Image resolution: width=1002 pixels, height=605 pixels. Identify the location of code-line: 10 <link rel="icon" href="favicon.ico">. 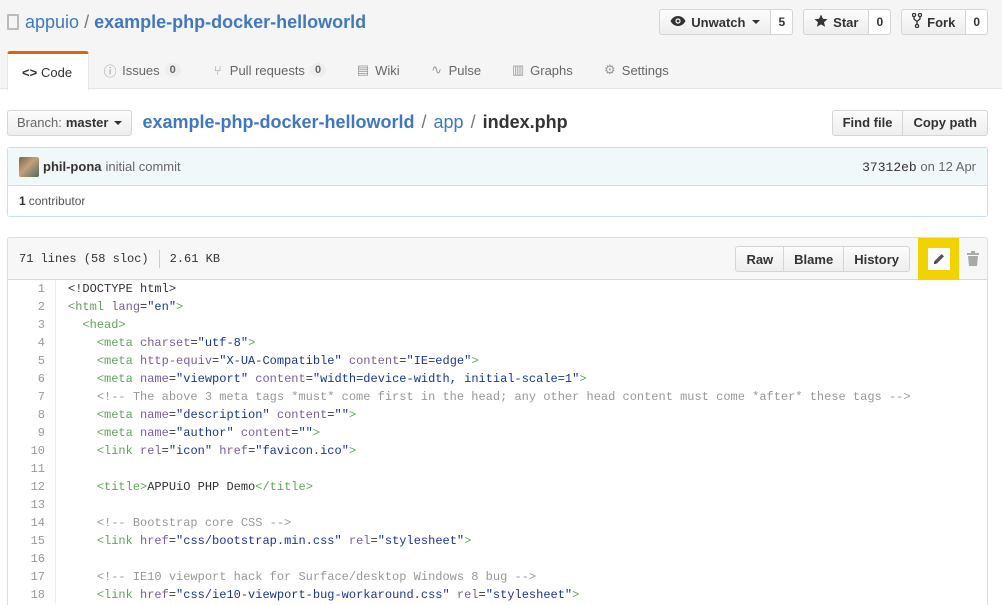
(497, 451).